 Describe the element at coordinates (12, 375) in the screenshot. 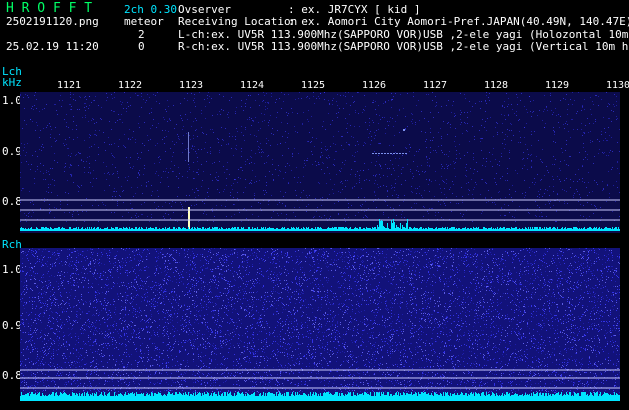

I see `rch-levels-0.8: 0.8` at that location.